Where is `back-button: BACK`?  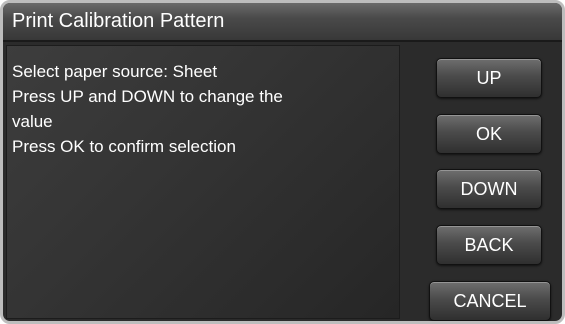 back-button: BACK is located at coordinates (489, 245).